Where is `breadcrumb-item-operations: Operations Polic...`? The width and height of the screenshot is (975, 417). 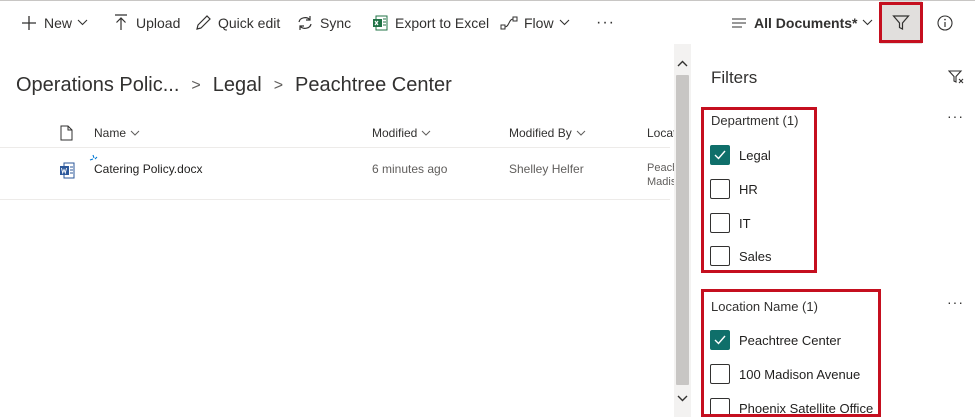 breadcrumb-item-operations: Operations Polic... is located at coordinates (97, 85).